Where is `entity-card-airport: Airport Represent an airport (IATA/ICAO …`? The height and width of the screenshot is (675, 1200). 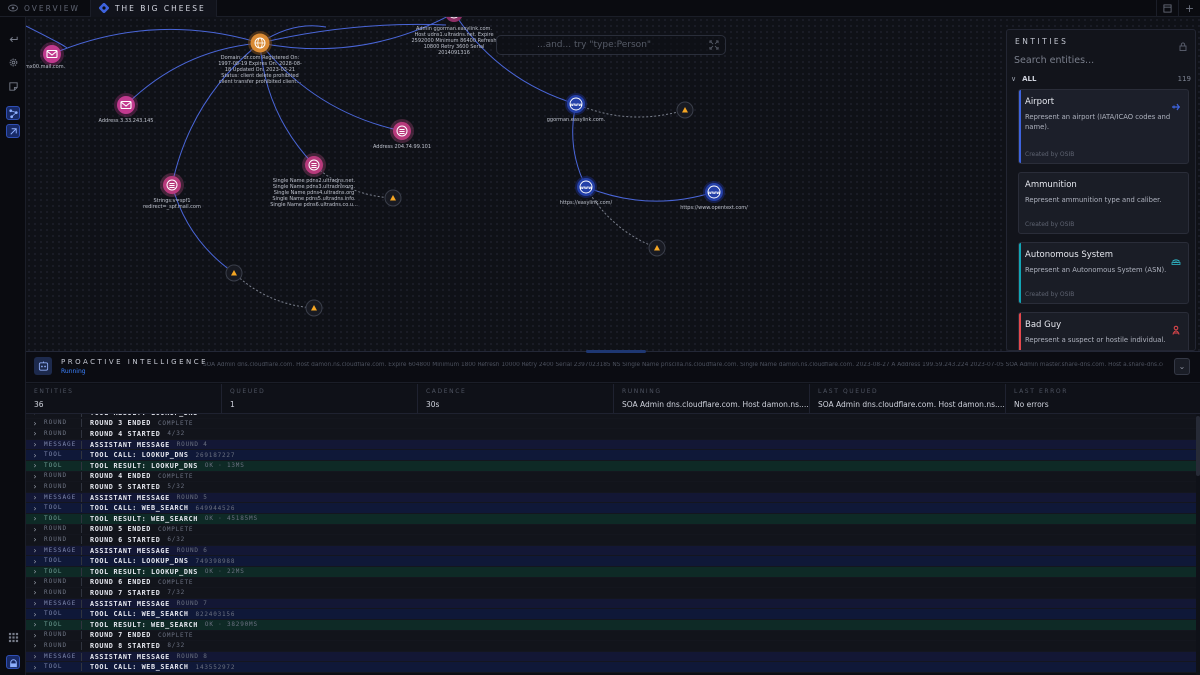
entity-card-airport: Airport Represent an airport (IATA/ICAO … is located at coordinates (1103, 126).